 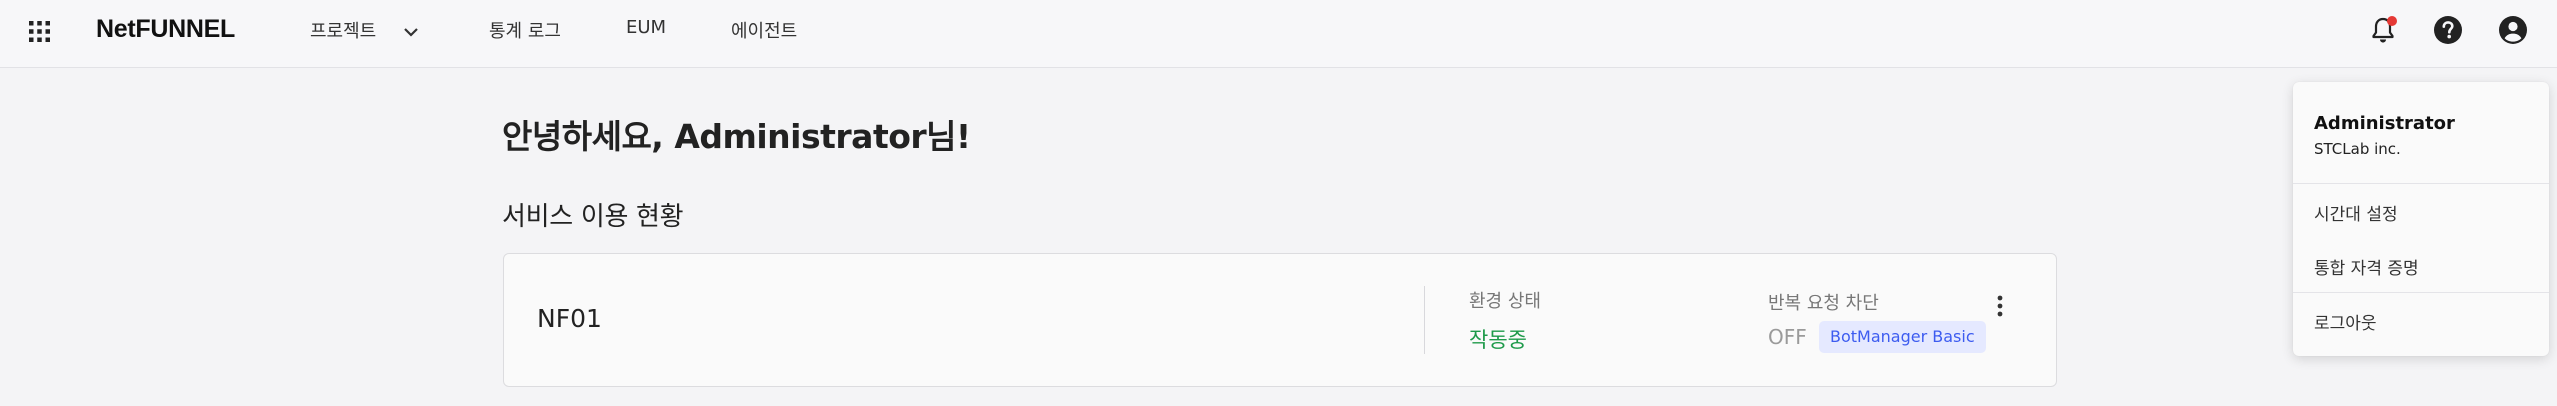 What do you see at coordinates (593, 217) in the screenshot?
I see `section-title: 서비스 이용 현황` at bounding box center [593, 217].